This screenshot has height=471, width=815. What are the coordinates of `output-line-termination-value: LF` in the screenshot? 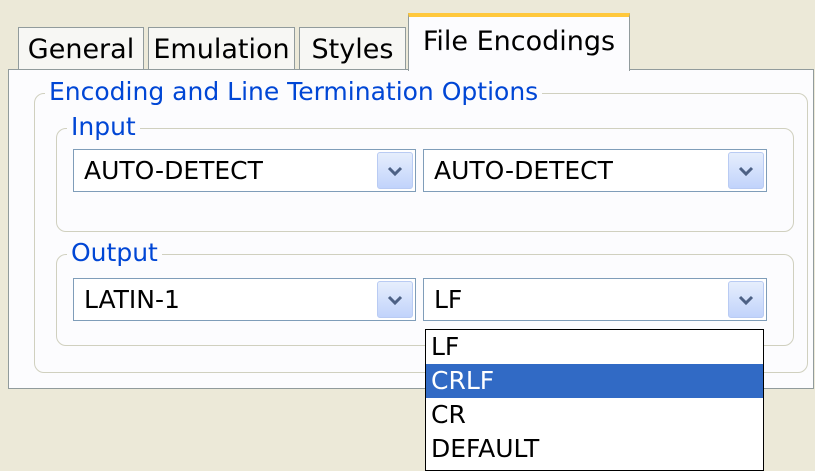 It's located at (448, 299).